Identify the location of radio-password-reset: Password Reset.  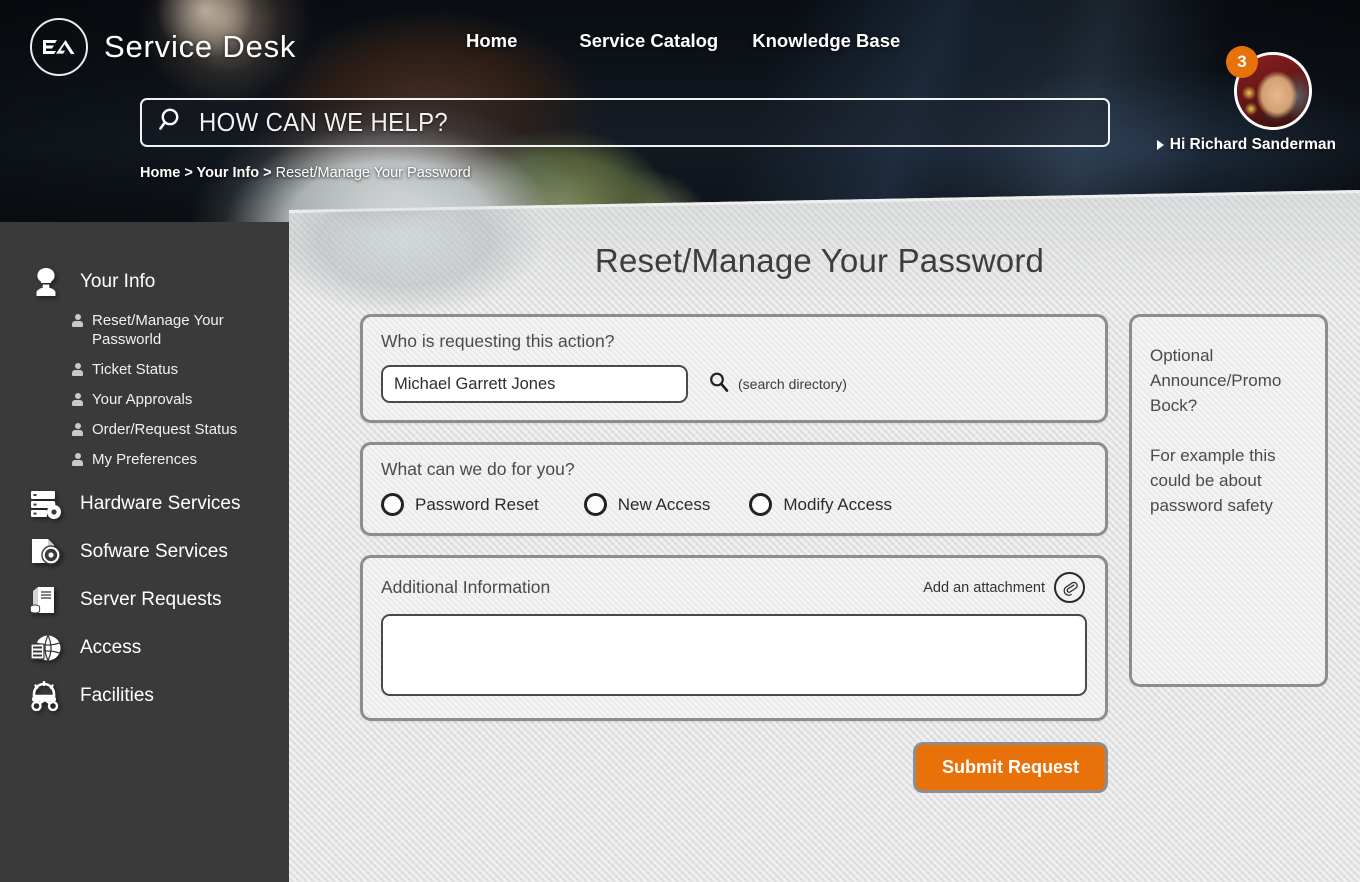
(460, 504).